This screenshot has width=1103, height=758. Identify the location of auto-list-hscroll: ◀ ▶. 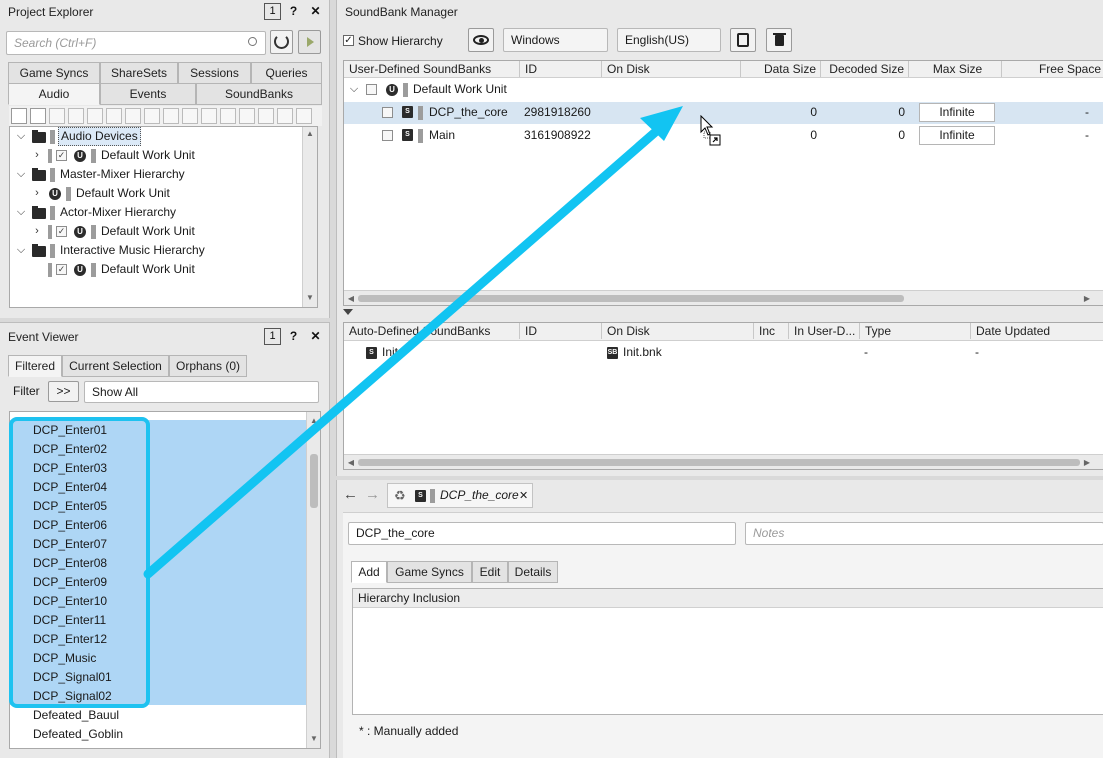
(723, 461).